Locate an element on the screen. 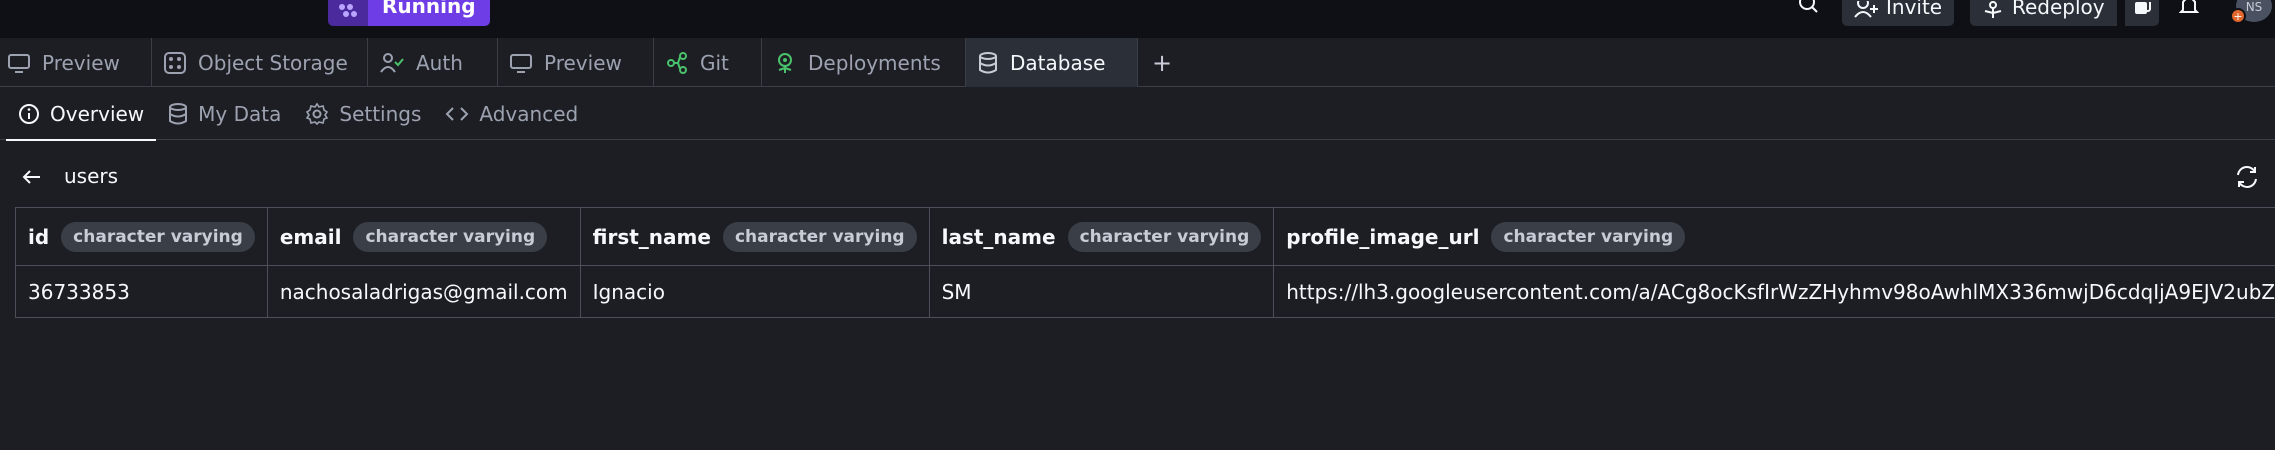  table-cell-last-name: SM is located at coordinates (1101, 291).